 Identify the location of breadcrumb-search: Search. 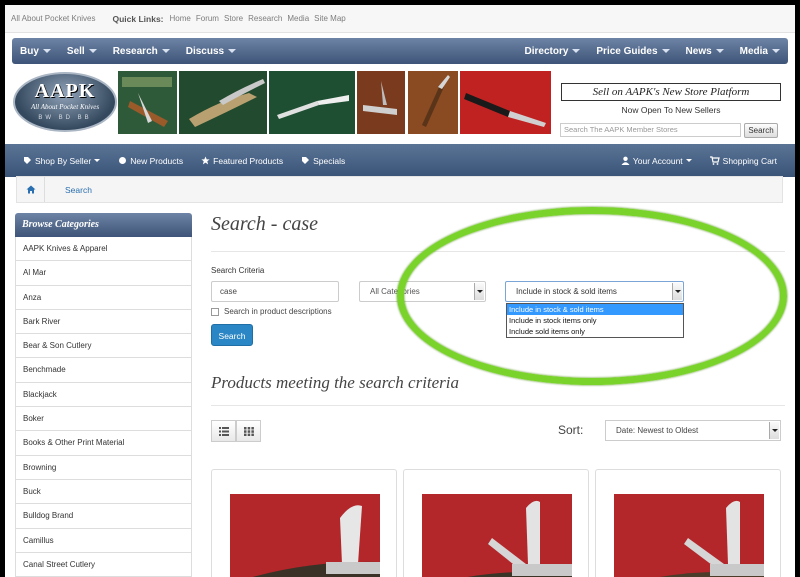
(68, 190).